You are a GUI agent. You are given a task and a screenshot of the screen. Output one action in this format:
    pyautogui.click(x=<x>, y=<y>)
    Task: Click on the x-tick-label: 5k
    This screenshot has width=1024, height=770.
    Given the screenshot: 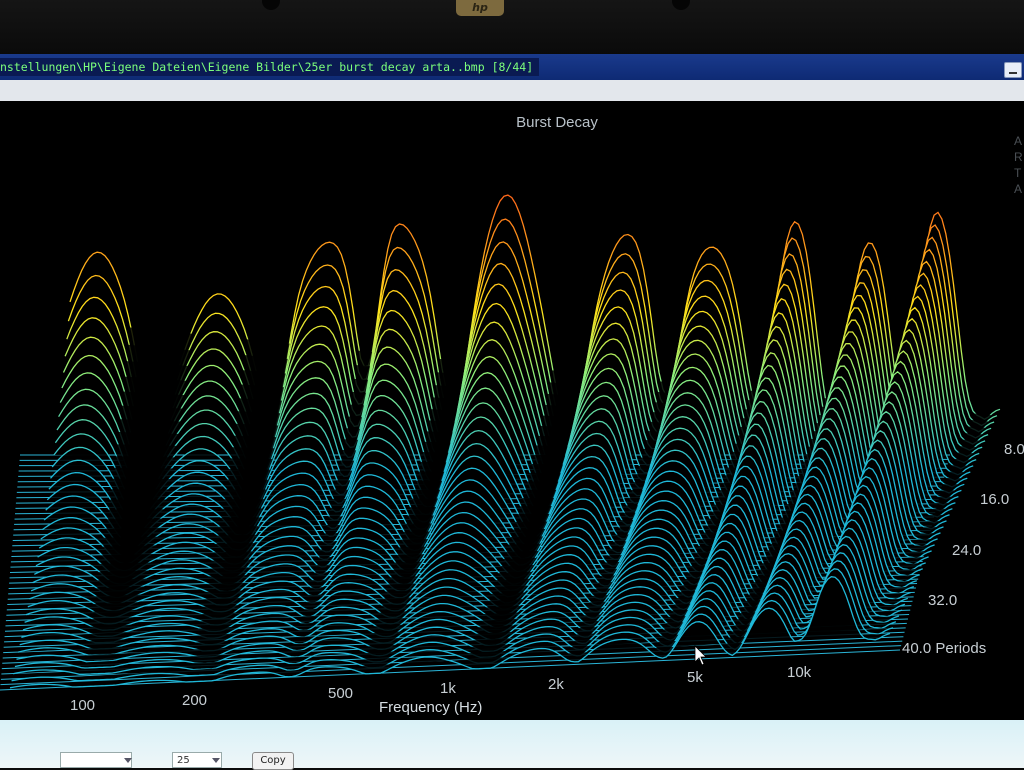 What is the action you would take?
    pyautogui.click(x=695, y=677)
    